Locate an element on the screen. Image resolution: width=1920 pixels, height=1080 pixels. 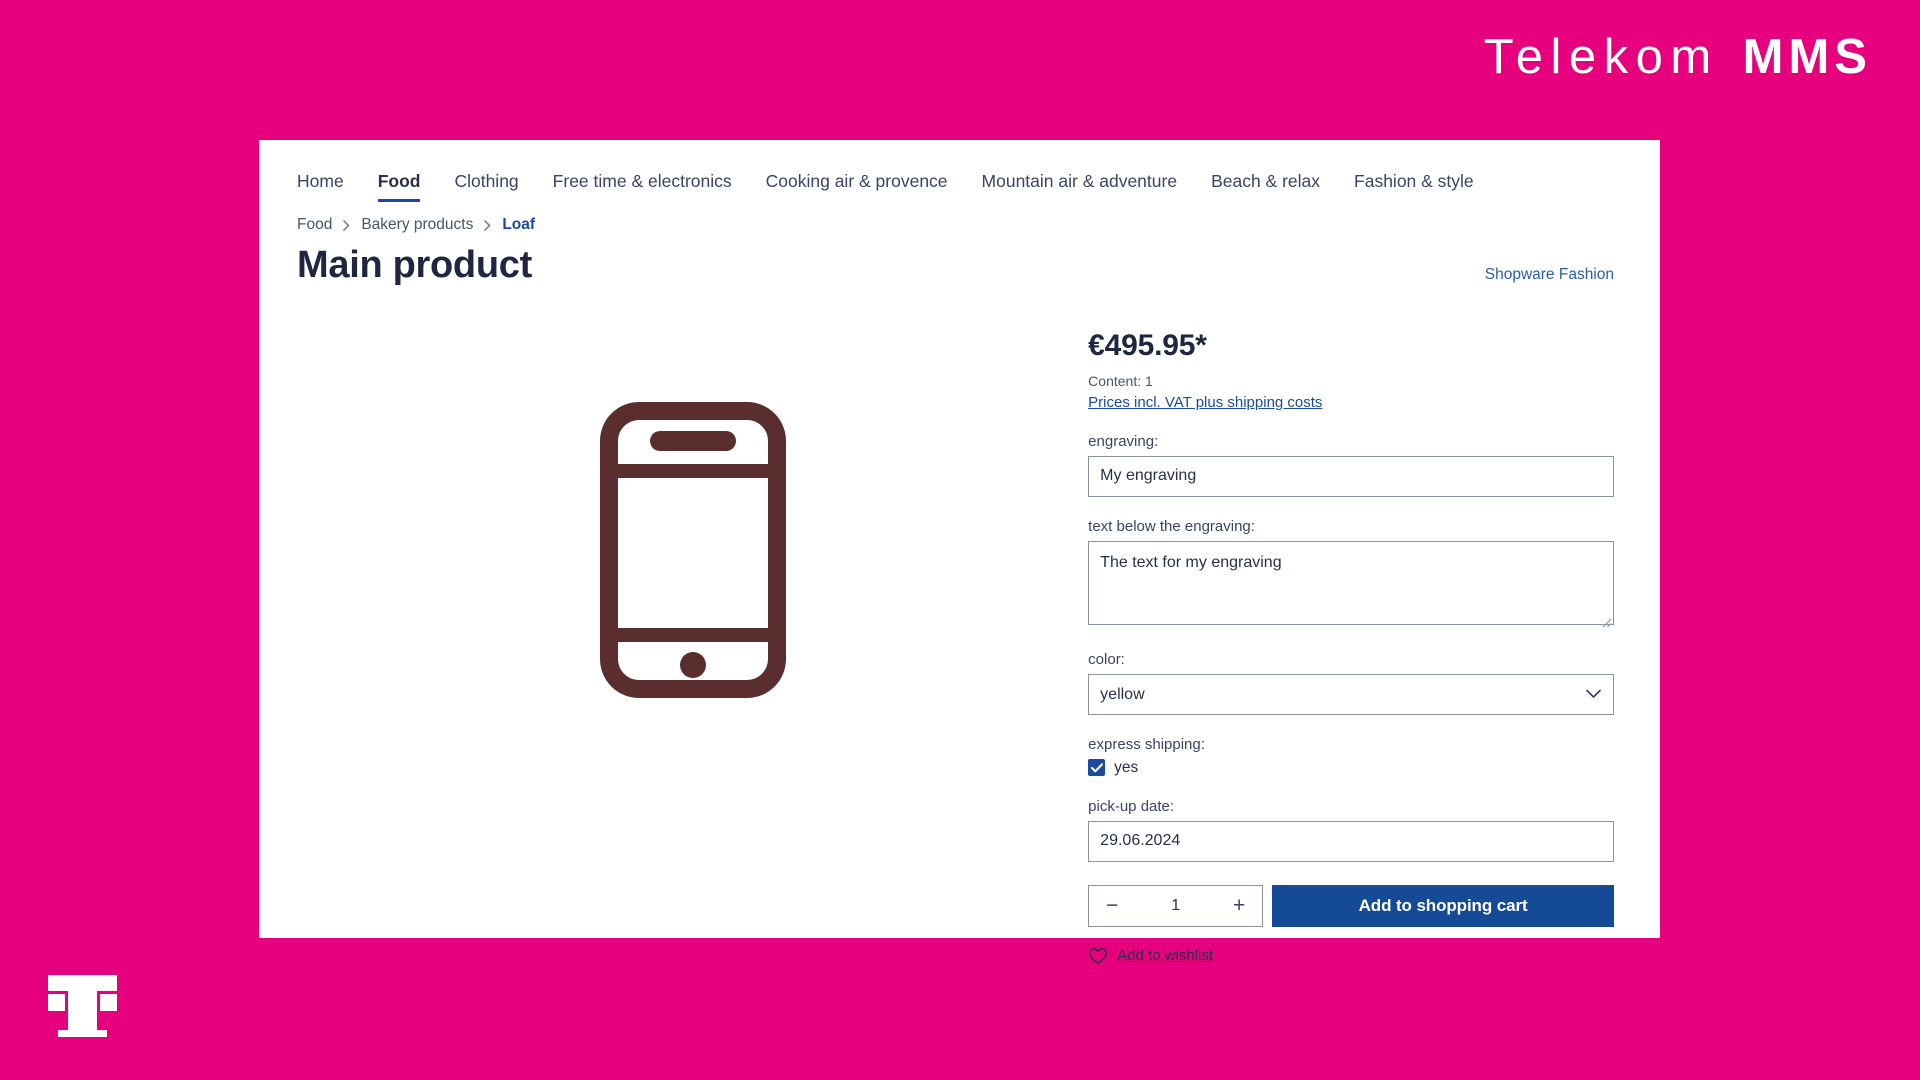
nav-item-free-time-electronics: Free time & electronics is located at coordinates (642, 184).